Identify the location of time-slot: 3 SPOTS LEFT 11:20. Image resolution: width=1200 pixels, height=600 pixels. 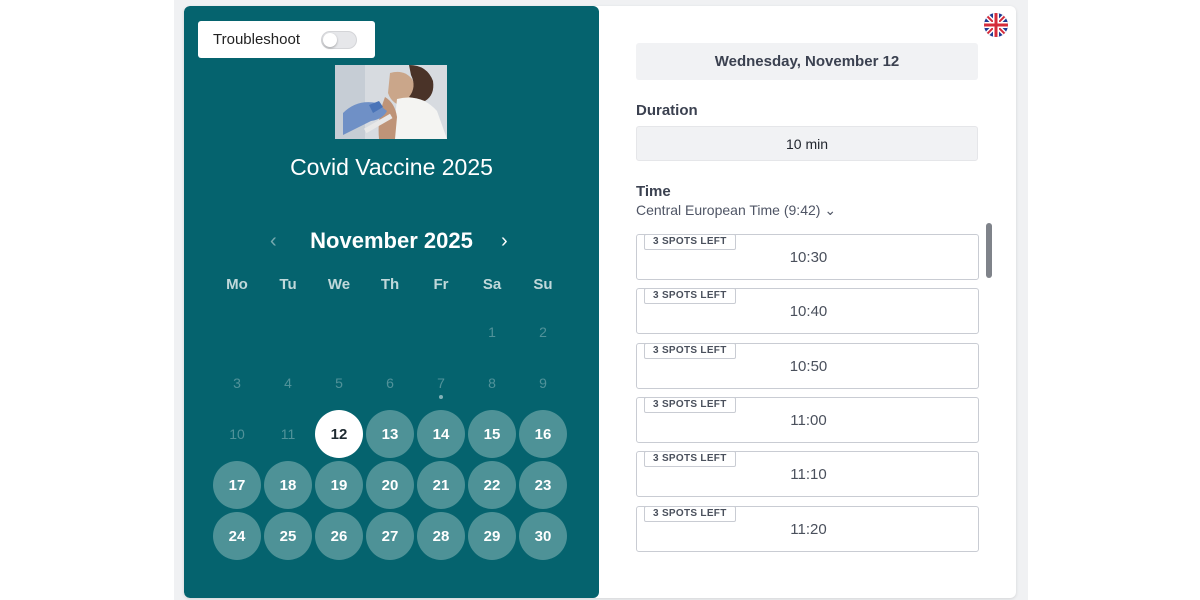
(807, 528).